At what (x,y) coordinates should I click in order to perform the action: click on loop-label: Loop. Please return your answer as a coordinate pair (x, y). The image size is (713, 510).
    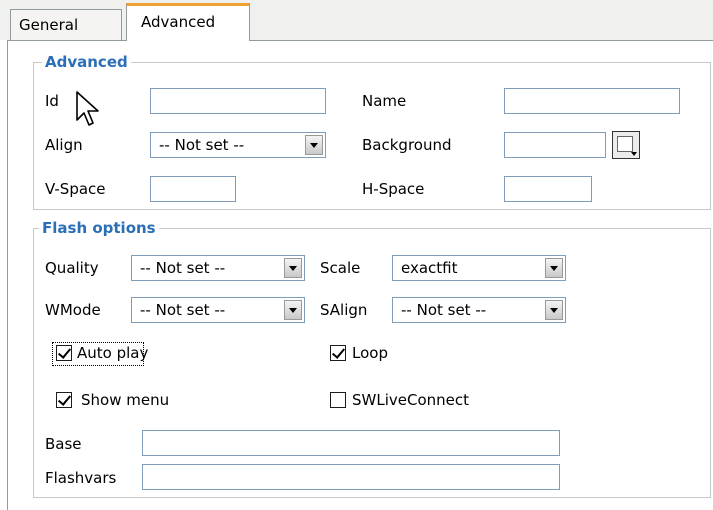
    Looking at the image, I should click on (370, 353).